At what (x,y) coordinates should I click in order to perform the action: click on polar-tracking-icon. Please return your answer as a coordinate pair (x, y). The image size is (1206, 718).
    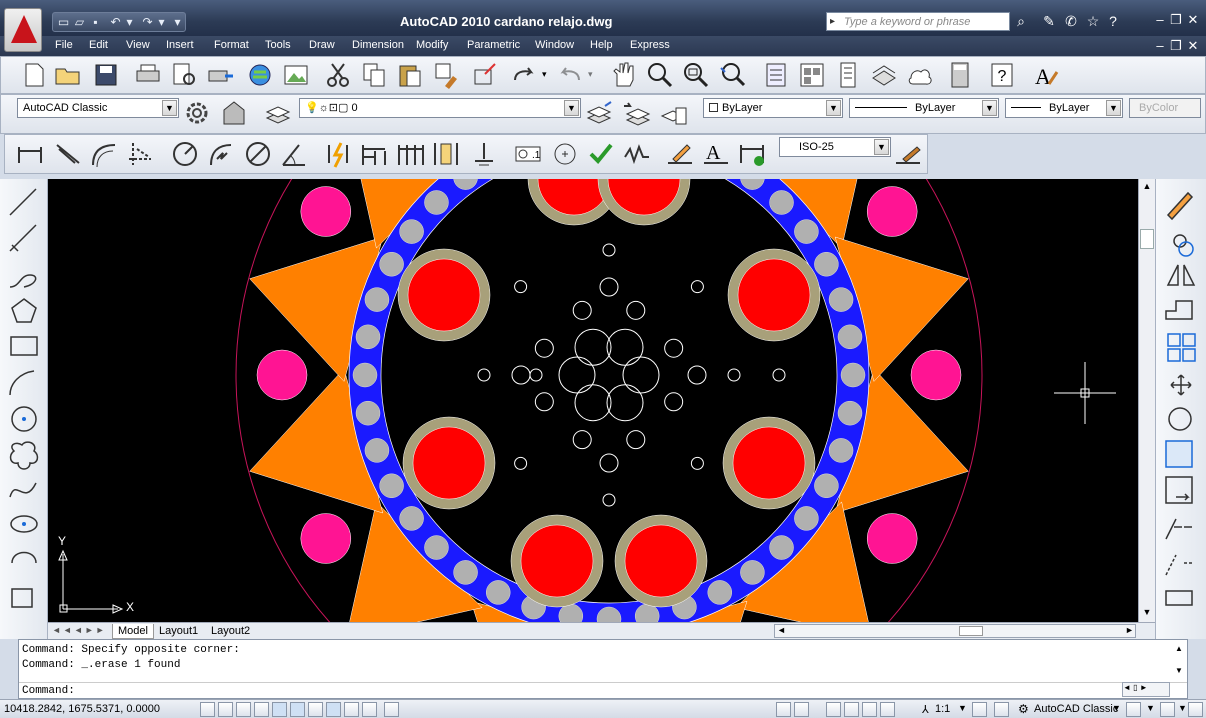
    Looking at the image, I should click on (261, 709).